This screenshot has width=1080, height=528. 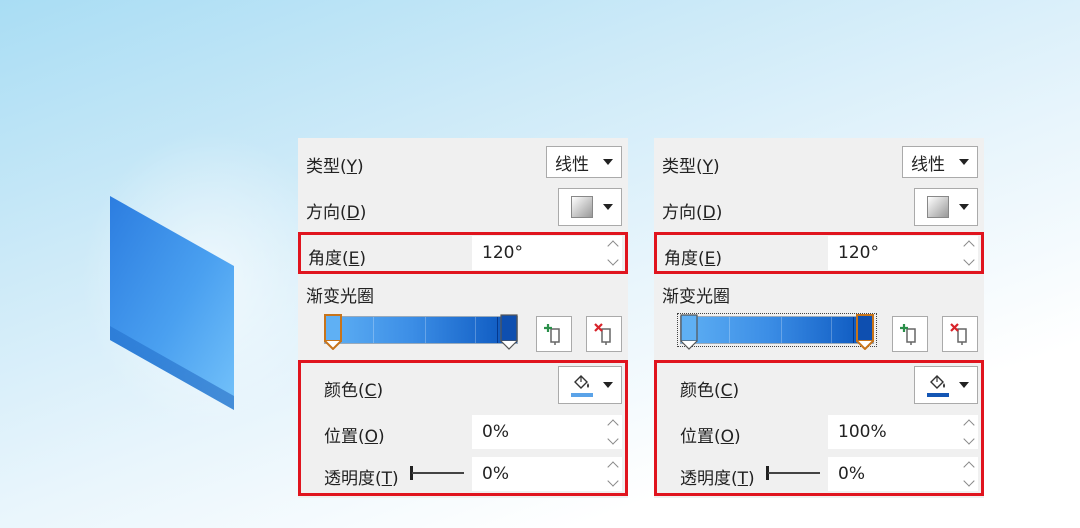 What do you see at coordinates (547, 432) in the screenshot?
I see `position-spinner: 0%` at bounding box center [547, 432].